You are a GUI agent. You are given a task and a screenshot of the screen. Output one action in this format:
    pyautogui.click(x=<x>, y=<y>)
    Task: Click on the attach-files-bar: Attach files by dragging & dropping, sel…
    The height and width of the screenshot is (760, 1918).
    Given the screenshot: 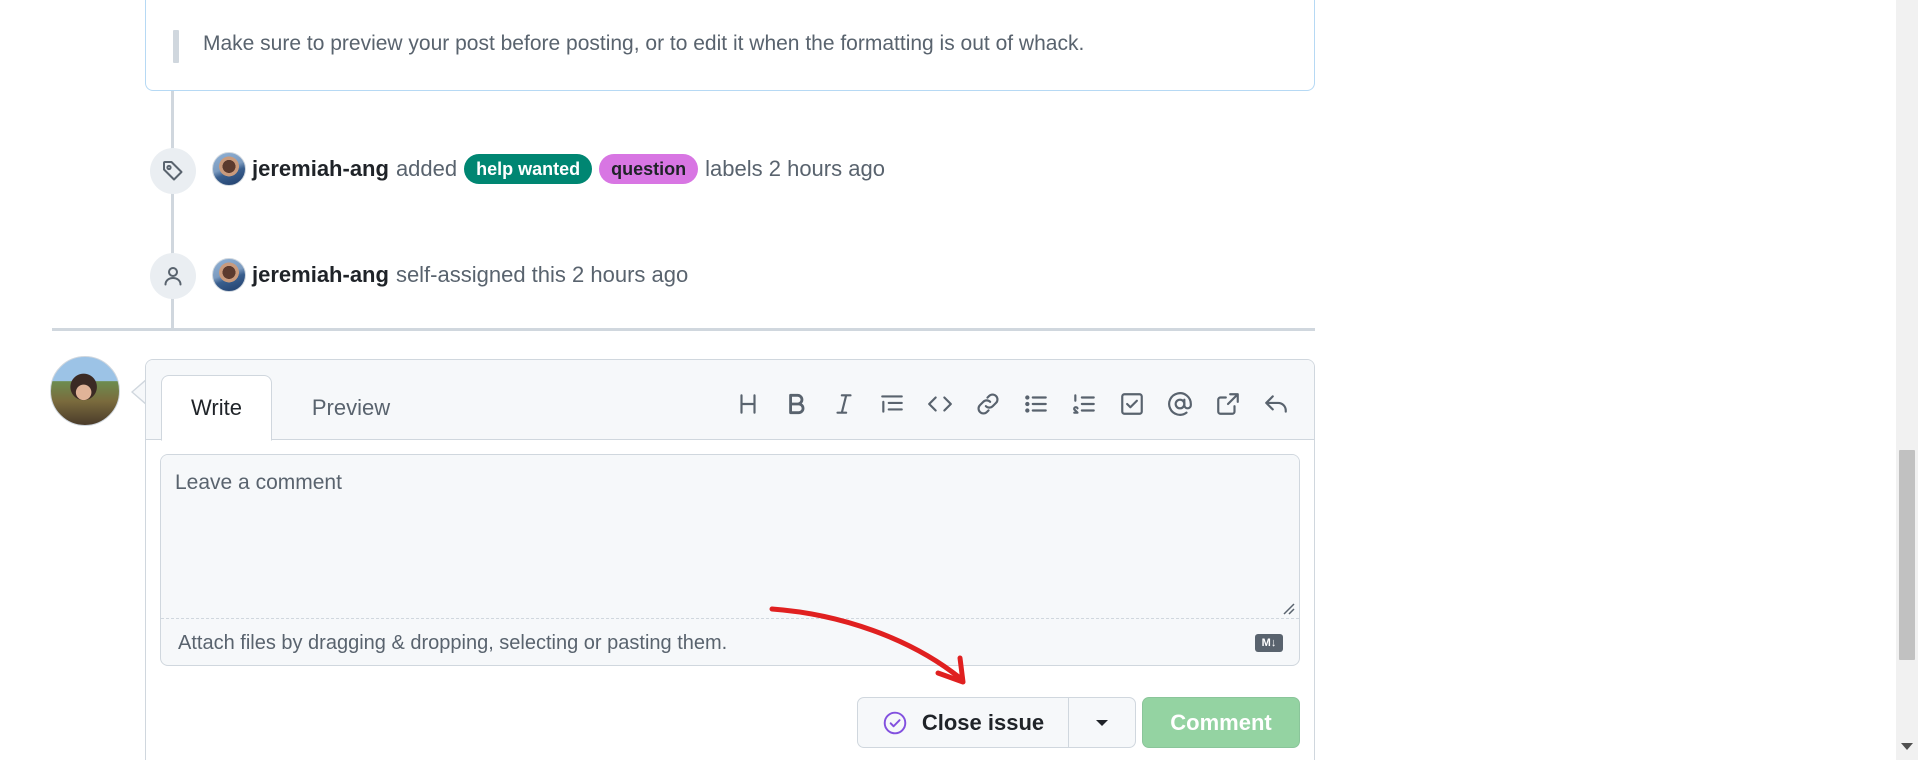 What is the action you would take?
    pyautogui.click(x=730, y=641)
    